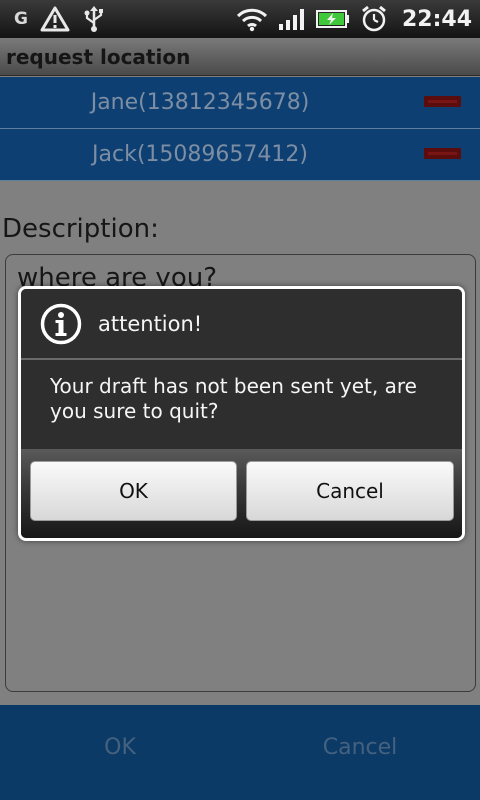 This screenshot has height=800, width=480. Describe the element at coordinates (61, 324) in the screenshot. I see `info-icon` at that location.